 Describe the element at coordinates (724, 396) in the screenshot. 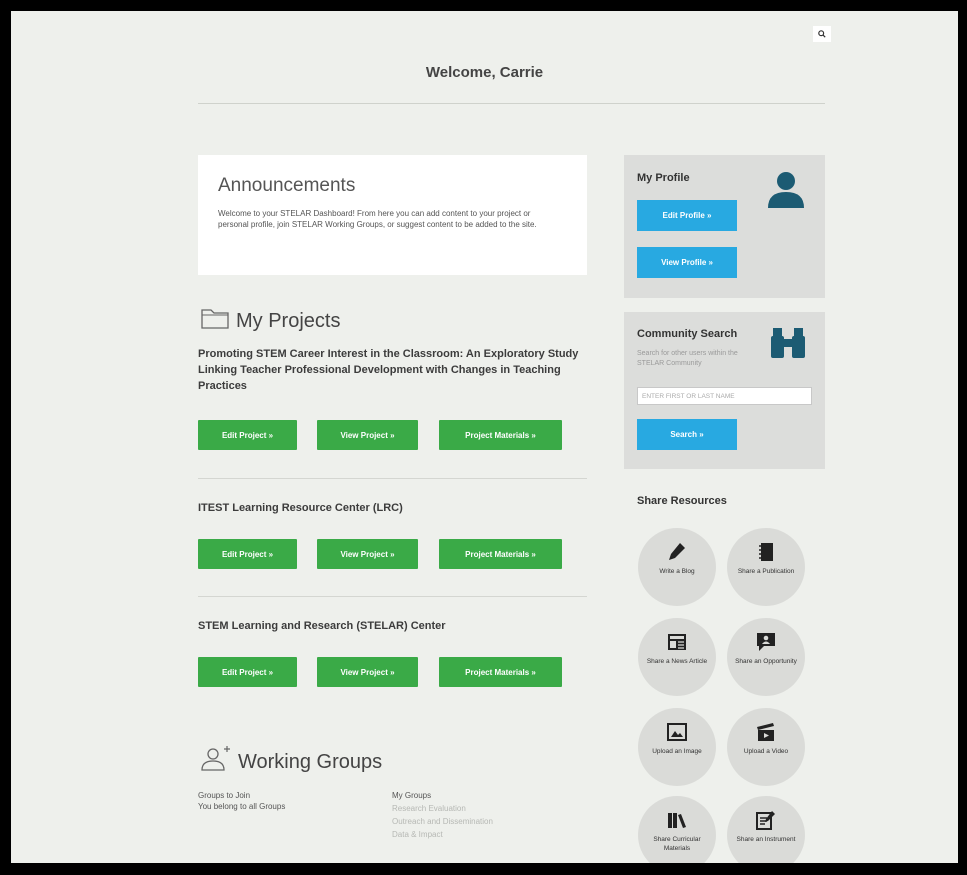

I see `user-search-input` at that location.